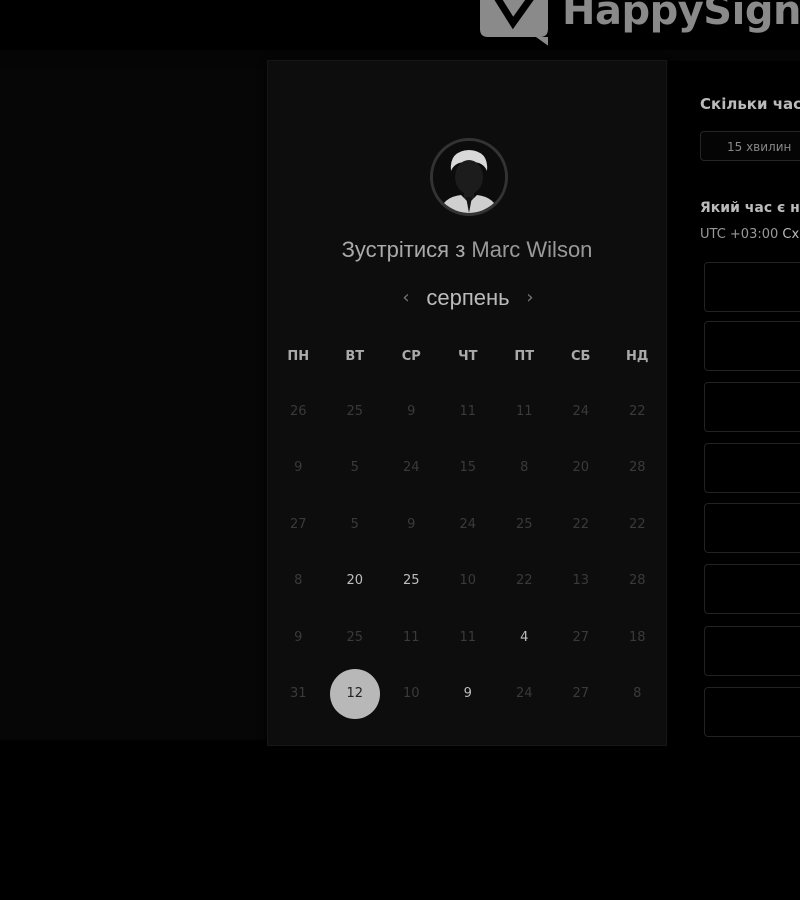 The width and height of the screenshot is (800, 900). Describe the element at coordinates (298, 356) in the screenshot. I see `weekday-label: ПН` at that location.